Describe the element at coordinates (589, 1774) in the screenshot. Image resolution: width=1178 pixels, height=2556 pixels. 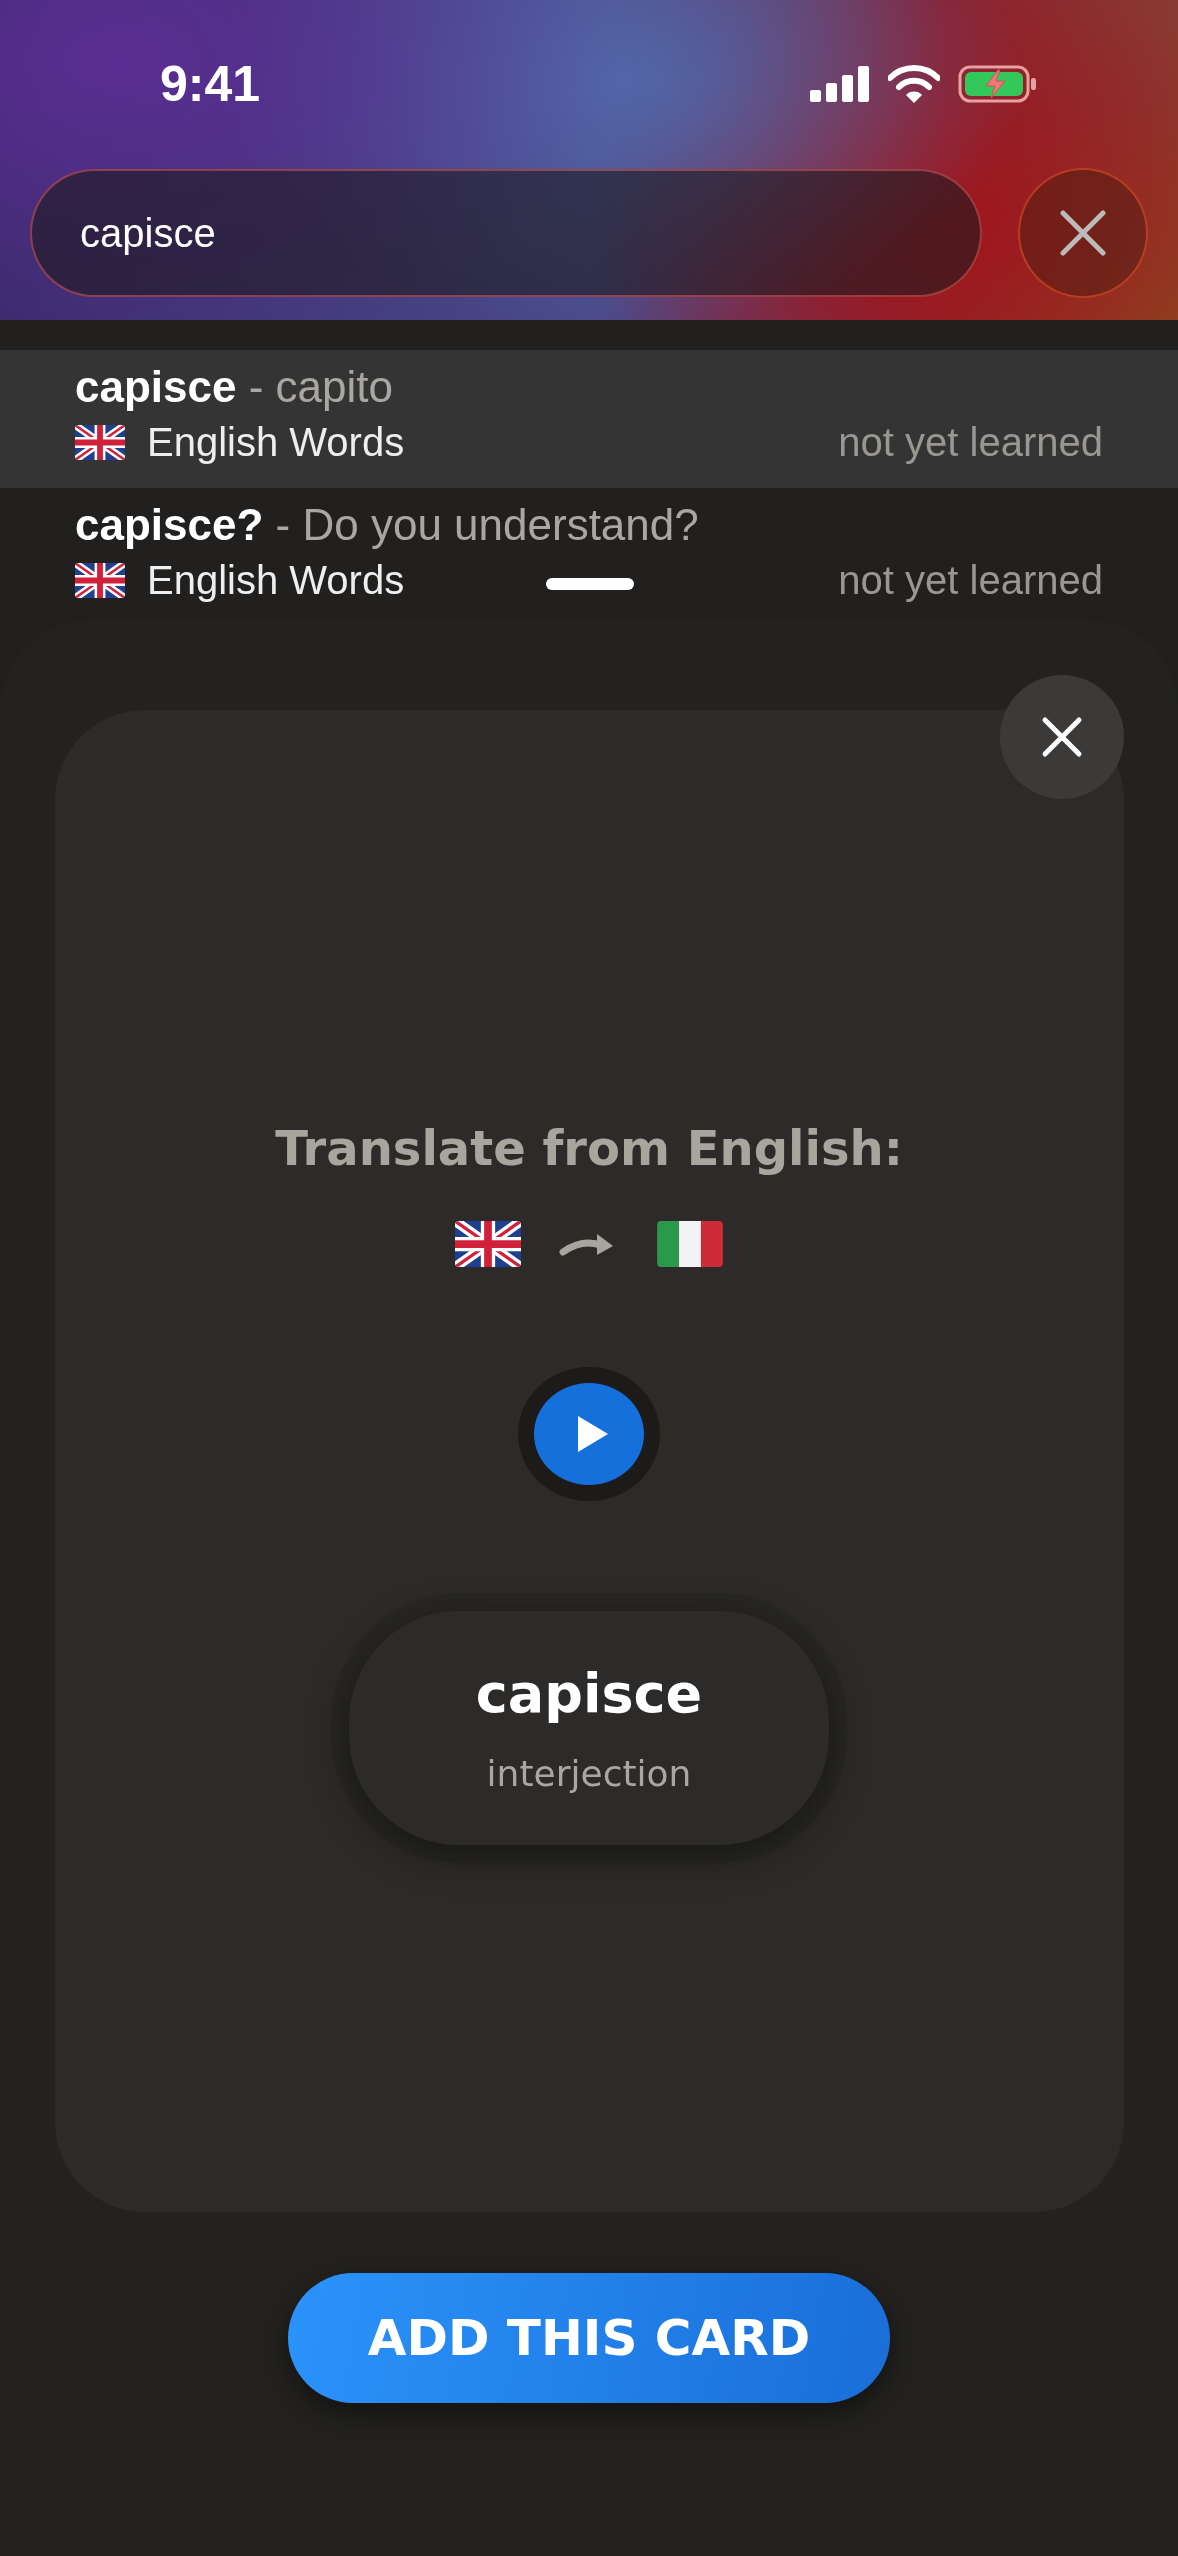
I see `part-of-speech: interjection` at that location.